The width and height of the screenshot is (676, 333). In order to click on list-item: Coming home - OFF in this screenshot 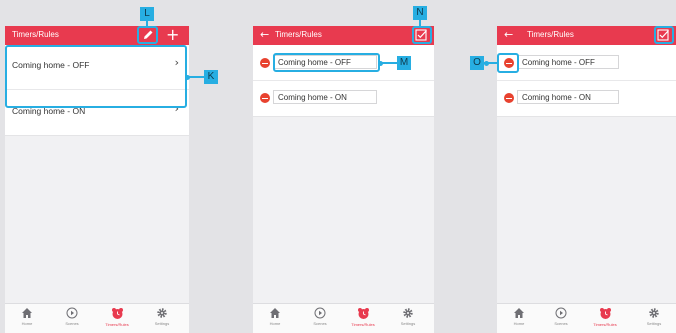, I will do `click(586, 63)`.